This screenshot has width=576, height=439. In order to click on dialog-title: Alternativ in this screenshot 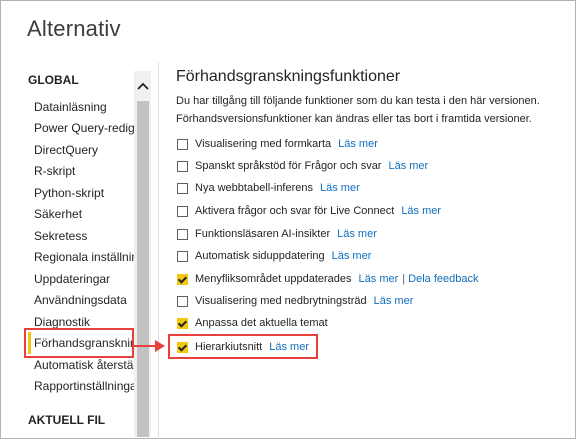, I will do `click(74, 28)`.